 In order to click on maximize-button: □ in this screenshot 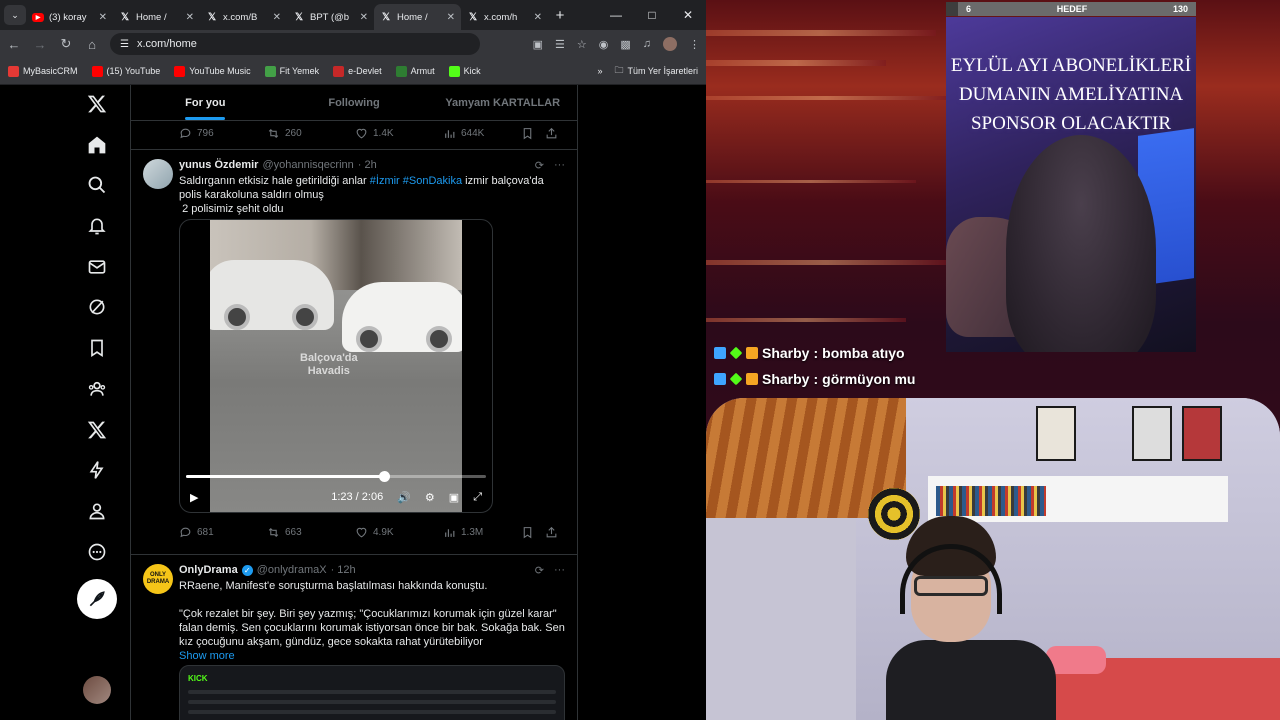, I will do `click(652, 15)`.